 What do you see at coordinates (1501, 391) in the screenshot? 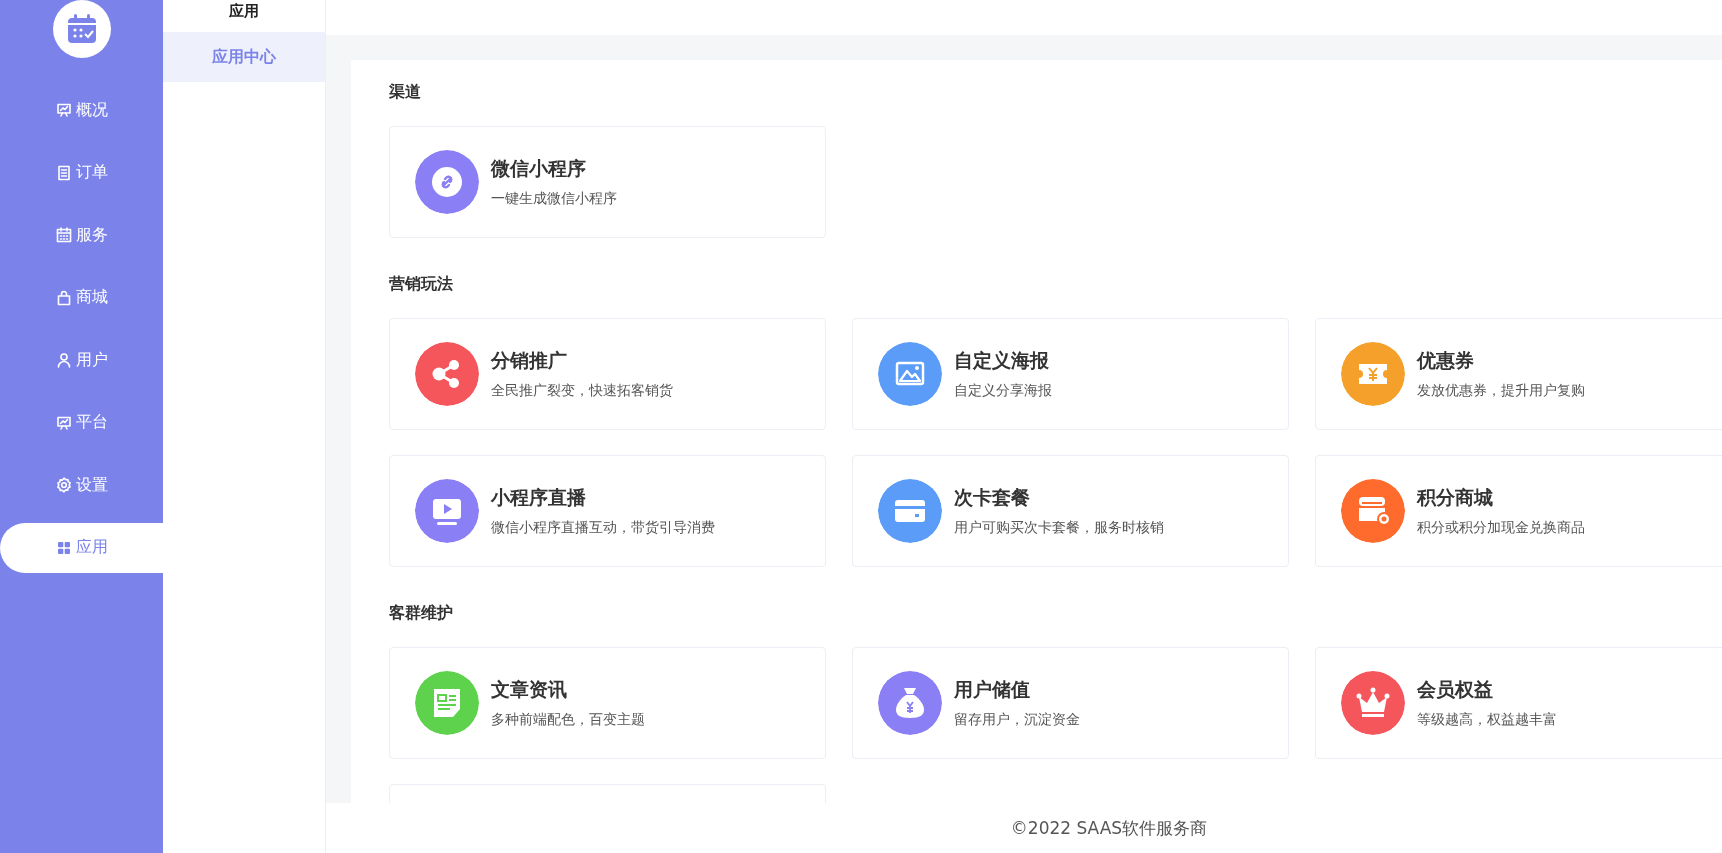
I see `app-description: 发放优惠券，提升用户复购` at bounding box center [1501, 391].